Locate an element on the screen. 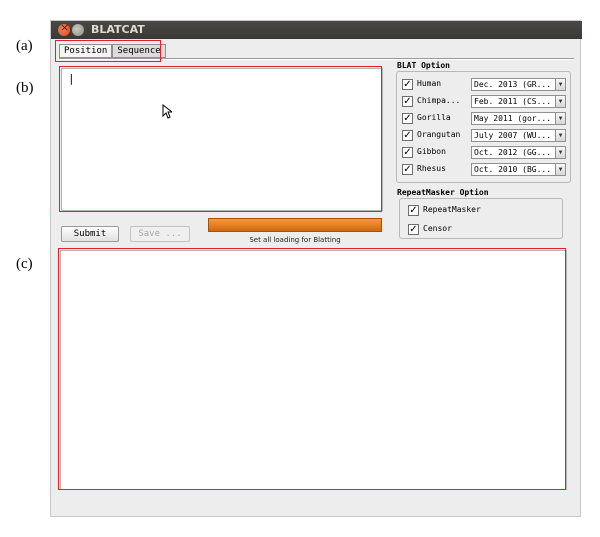 The image size is (600, 537). assembly-select: Oct. 2012 (GG... ▼ is located at coordinates (518, 152).